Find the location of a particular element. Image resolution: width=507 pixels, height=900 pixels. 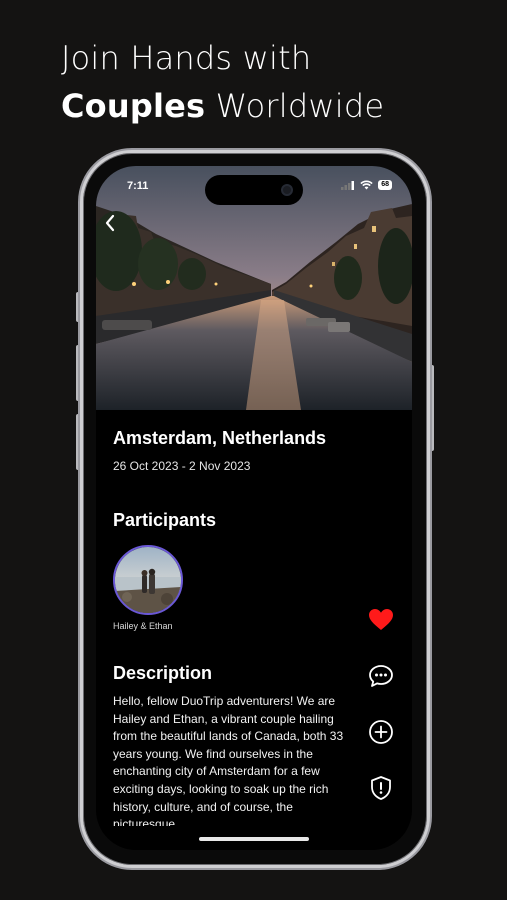

message-button is located at coordinates (381, 676).